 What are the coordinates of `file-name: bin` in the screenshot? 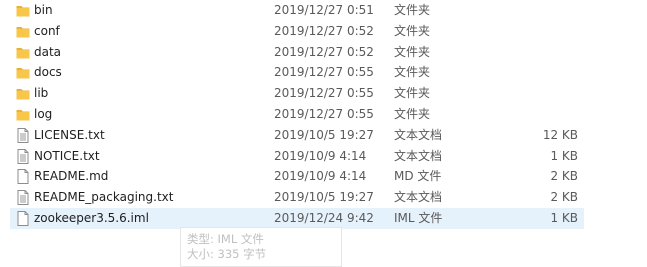 It's located at (43, 10).